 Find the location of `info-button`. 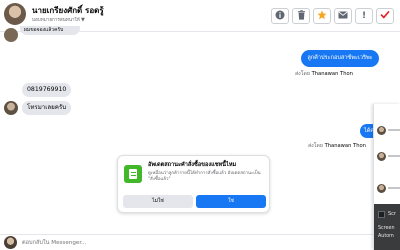

info-button is located at coordinates (280, 16).